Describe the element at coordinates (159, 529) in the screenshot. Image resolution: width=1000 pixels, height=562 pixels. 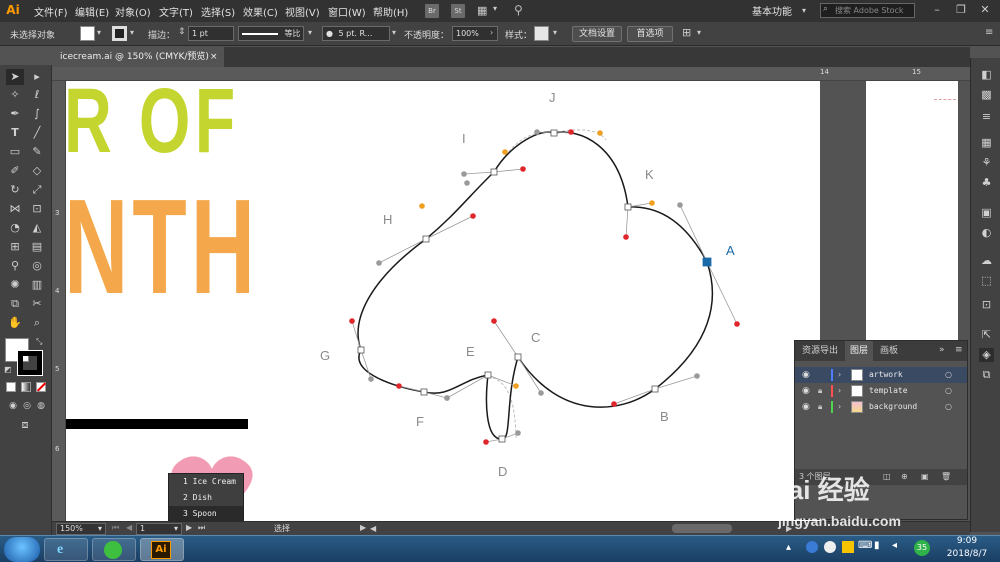
I see `artboard-number-select: 1 ▾` at that location.